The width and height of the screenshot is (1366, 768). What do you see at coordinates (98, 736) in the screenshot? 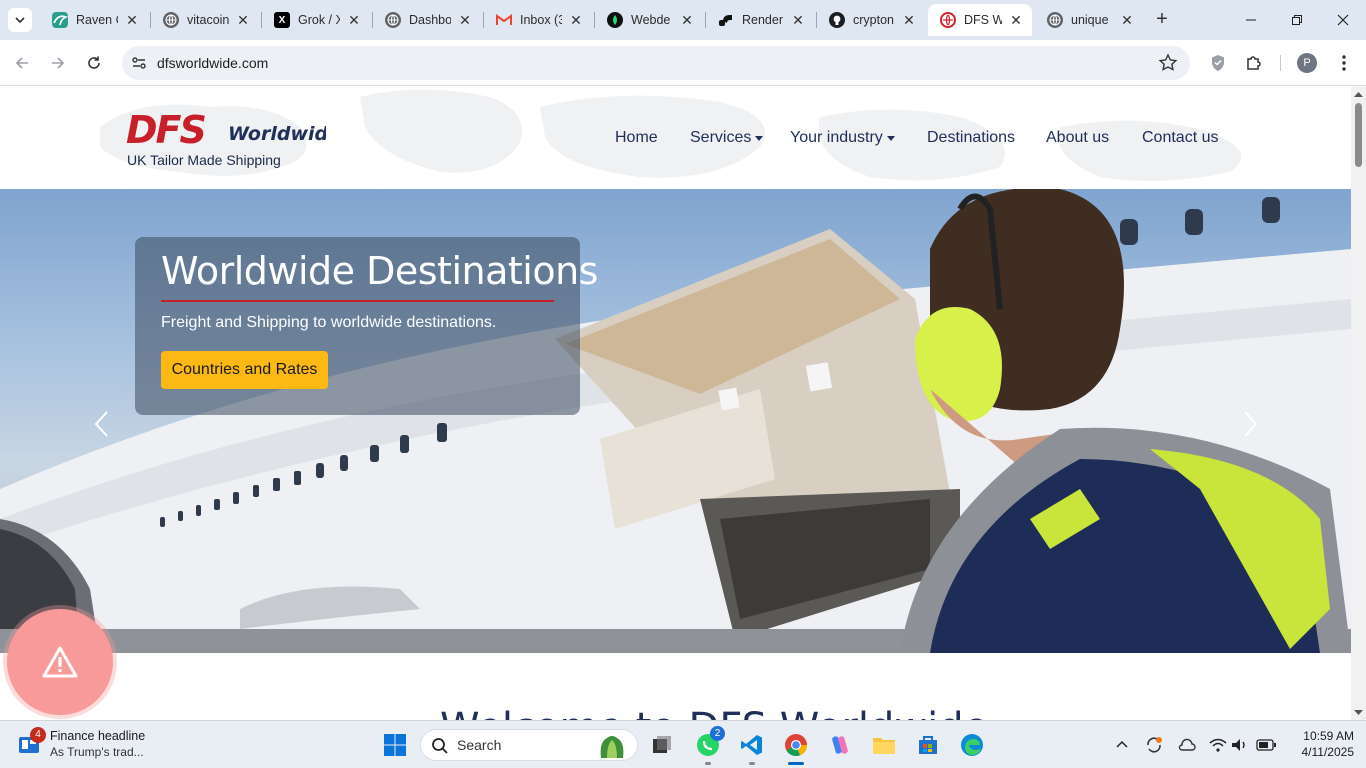
I see `news-title: Finance headline` at bounding box center [98, 736].